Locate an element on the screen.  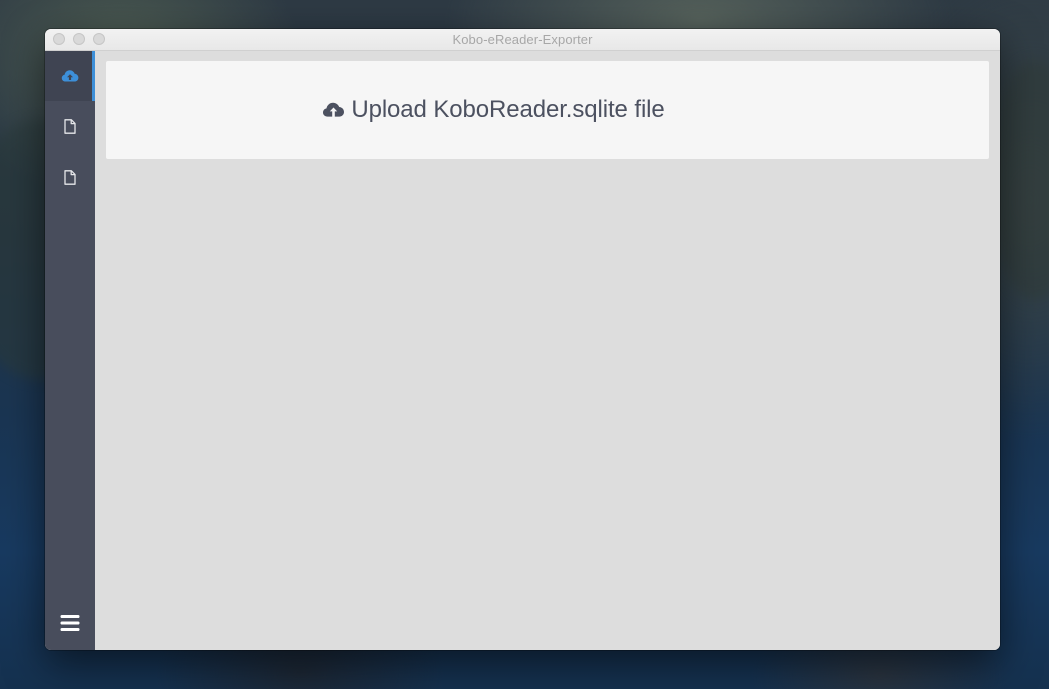
upload-button-label: Upload KoboReader.sqlite file is located at coordinates (508, 109).